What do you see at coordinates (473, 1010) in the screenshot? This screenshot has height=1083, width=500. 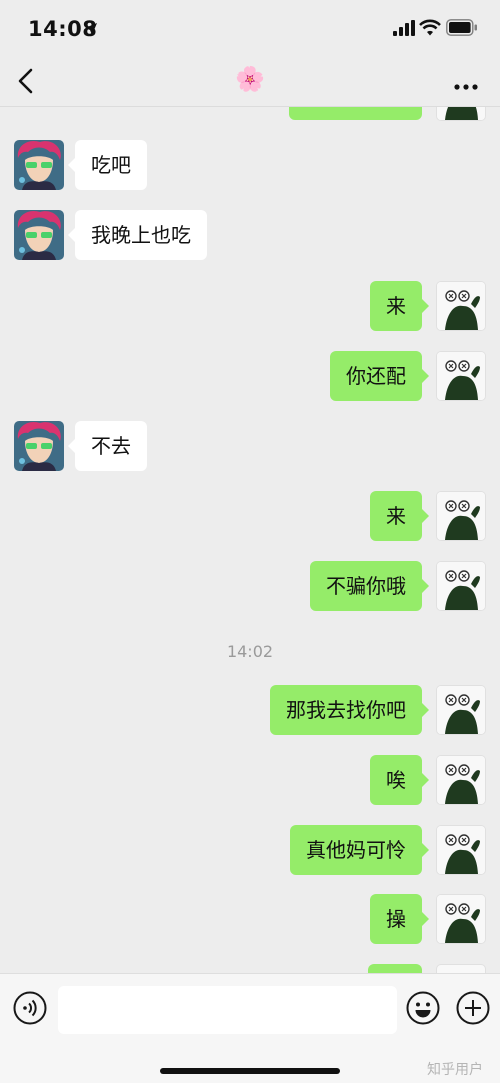 I see `plus-icon` at bounding box center [473, 1010].